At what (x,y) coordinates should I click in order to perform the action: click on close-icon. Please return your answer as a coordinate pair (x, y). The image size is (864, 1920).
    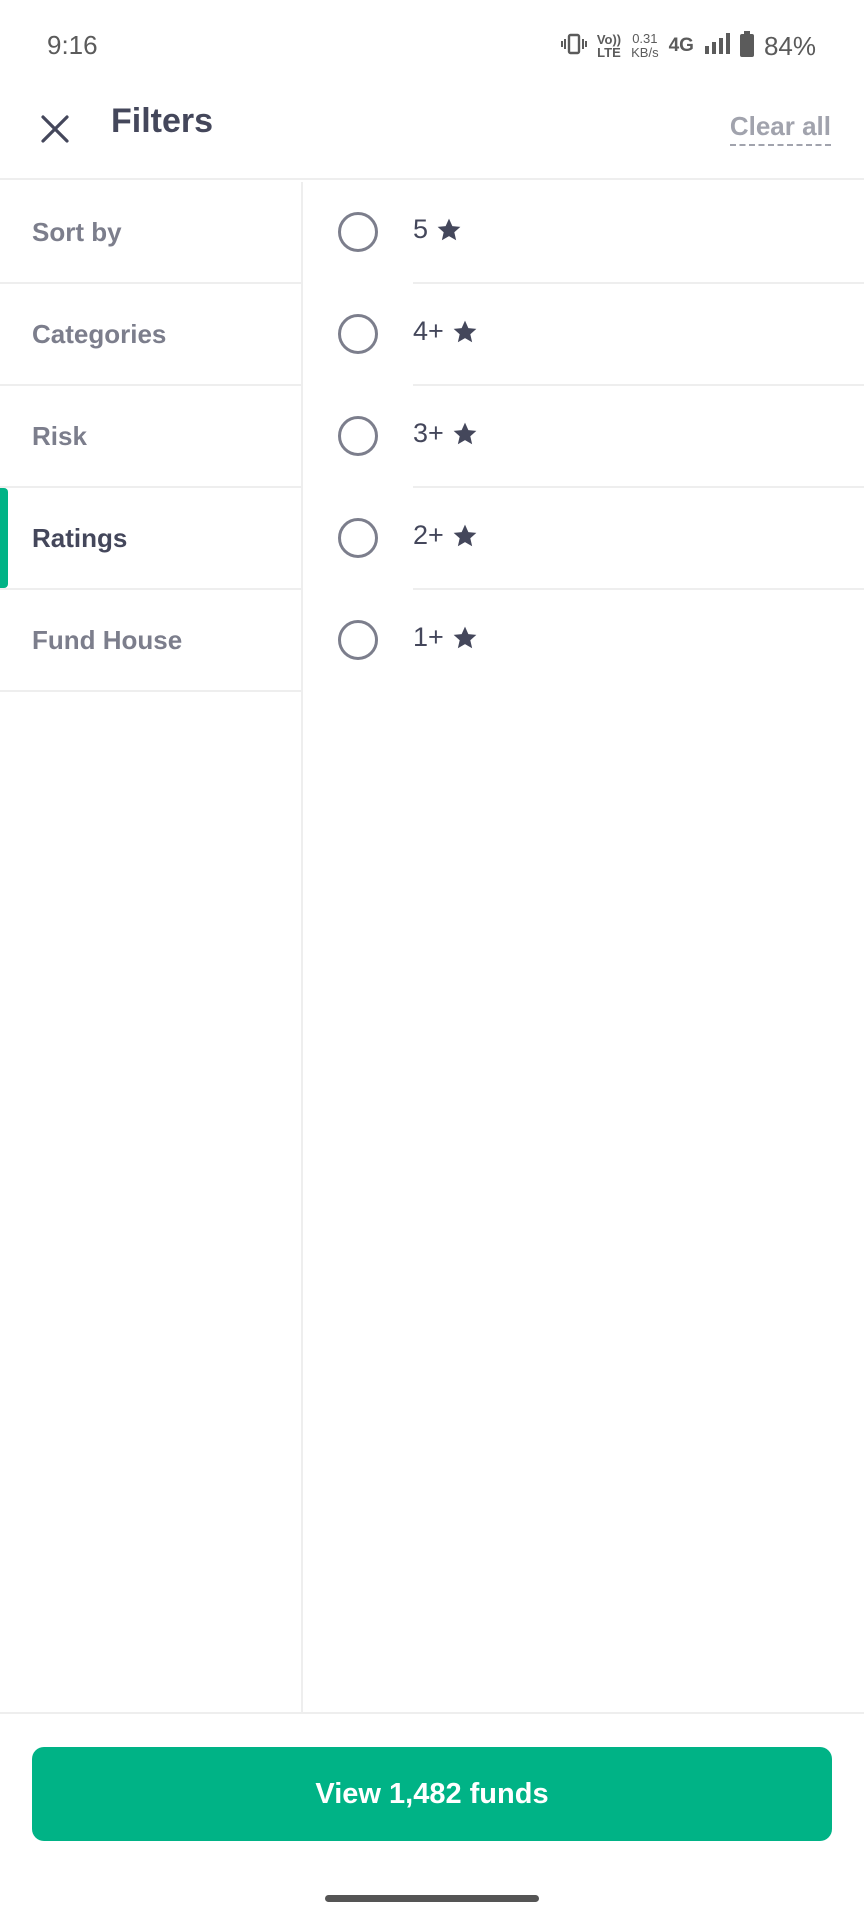
    Looking at the image, I should click on (55, 131).